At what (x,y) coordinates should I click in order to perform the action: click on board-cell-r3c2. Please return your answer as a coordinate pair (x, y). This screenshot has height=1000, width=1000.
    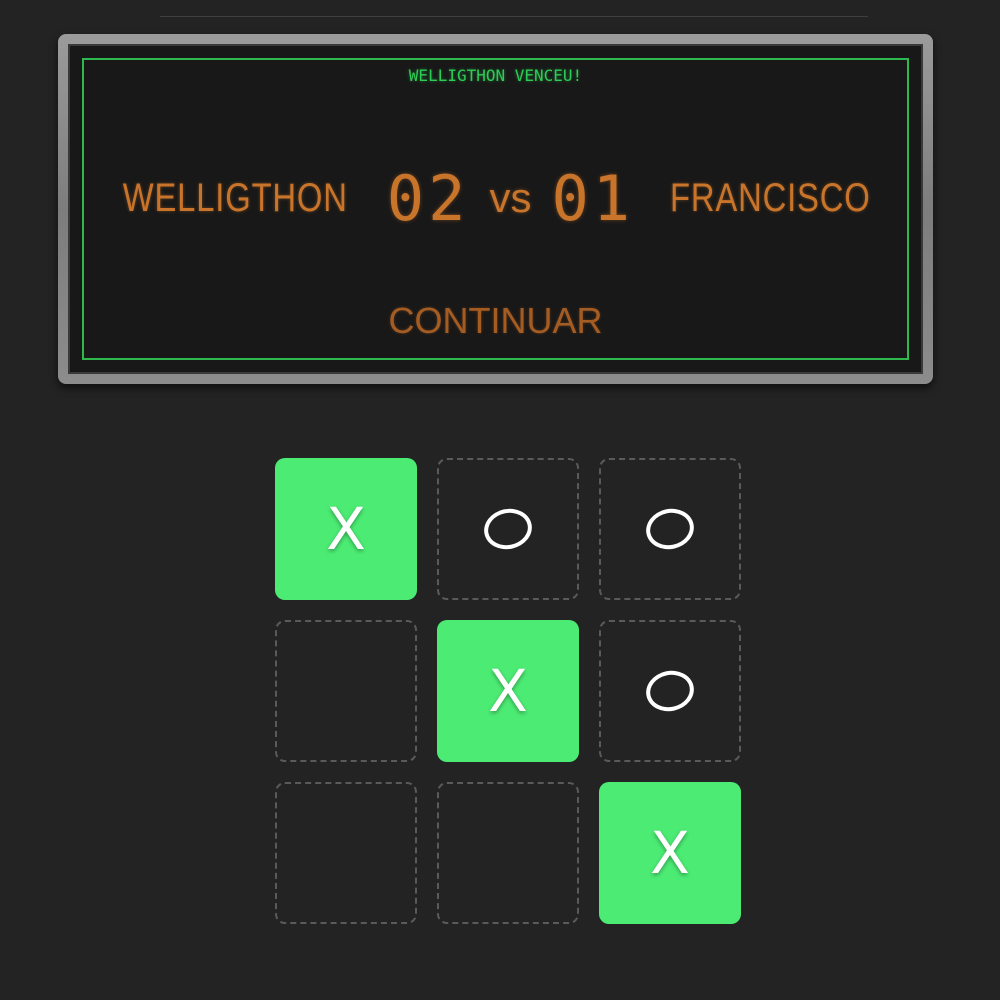
    Looking at the image, I should click on (508, 853).